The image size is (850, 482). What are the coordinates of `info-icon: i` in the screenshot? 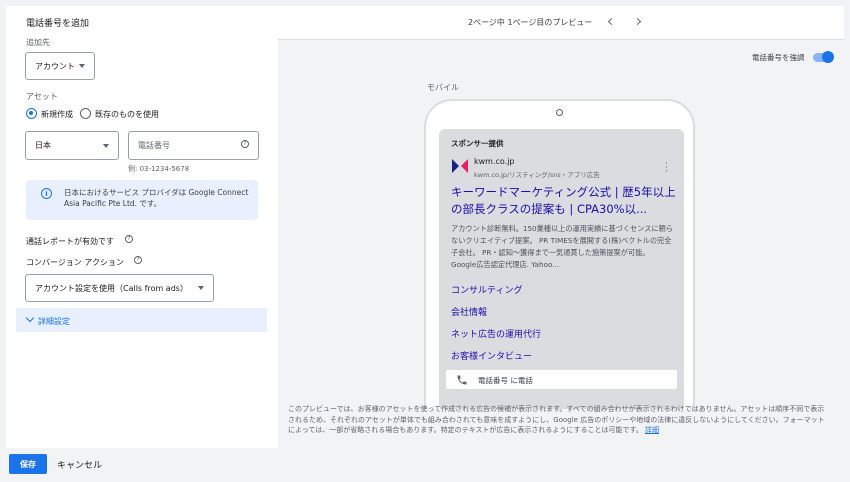 It's located at (46, 193).